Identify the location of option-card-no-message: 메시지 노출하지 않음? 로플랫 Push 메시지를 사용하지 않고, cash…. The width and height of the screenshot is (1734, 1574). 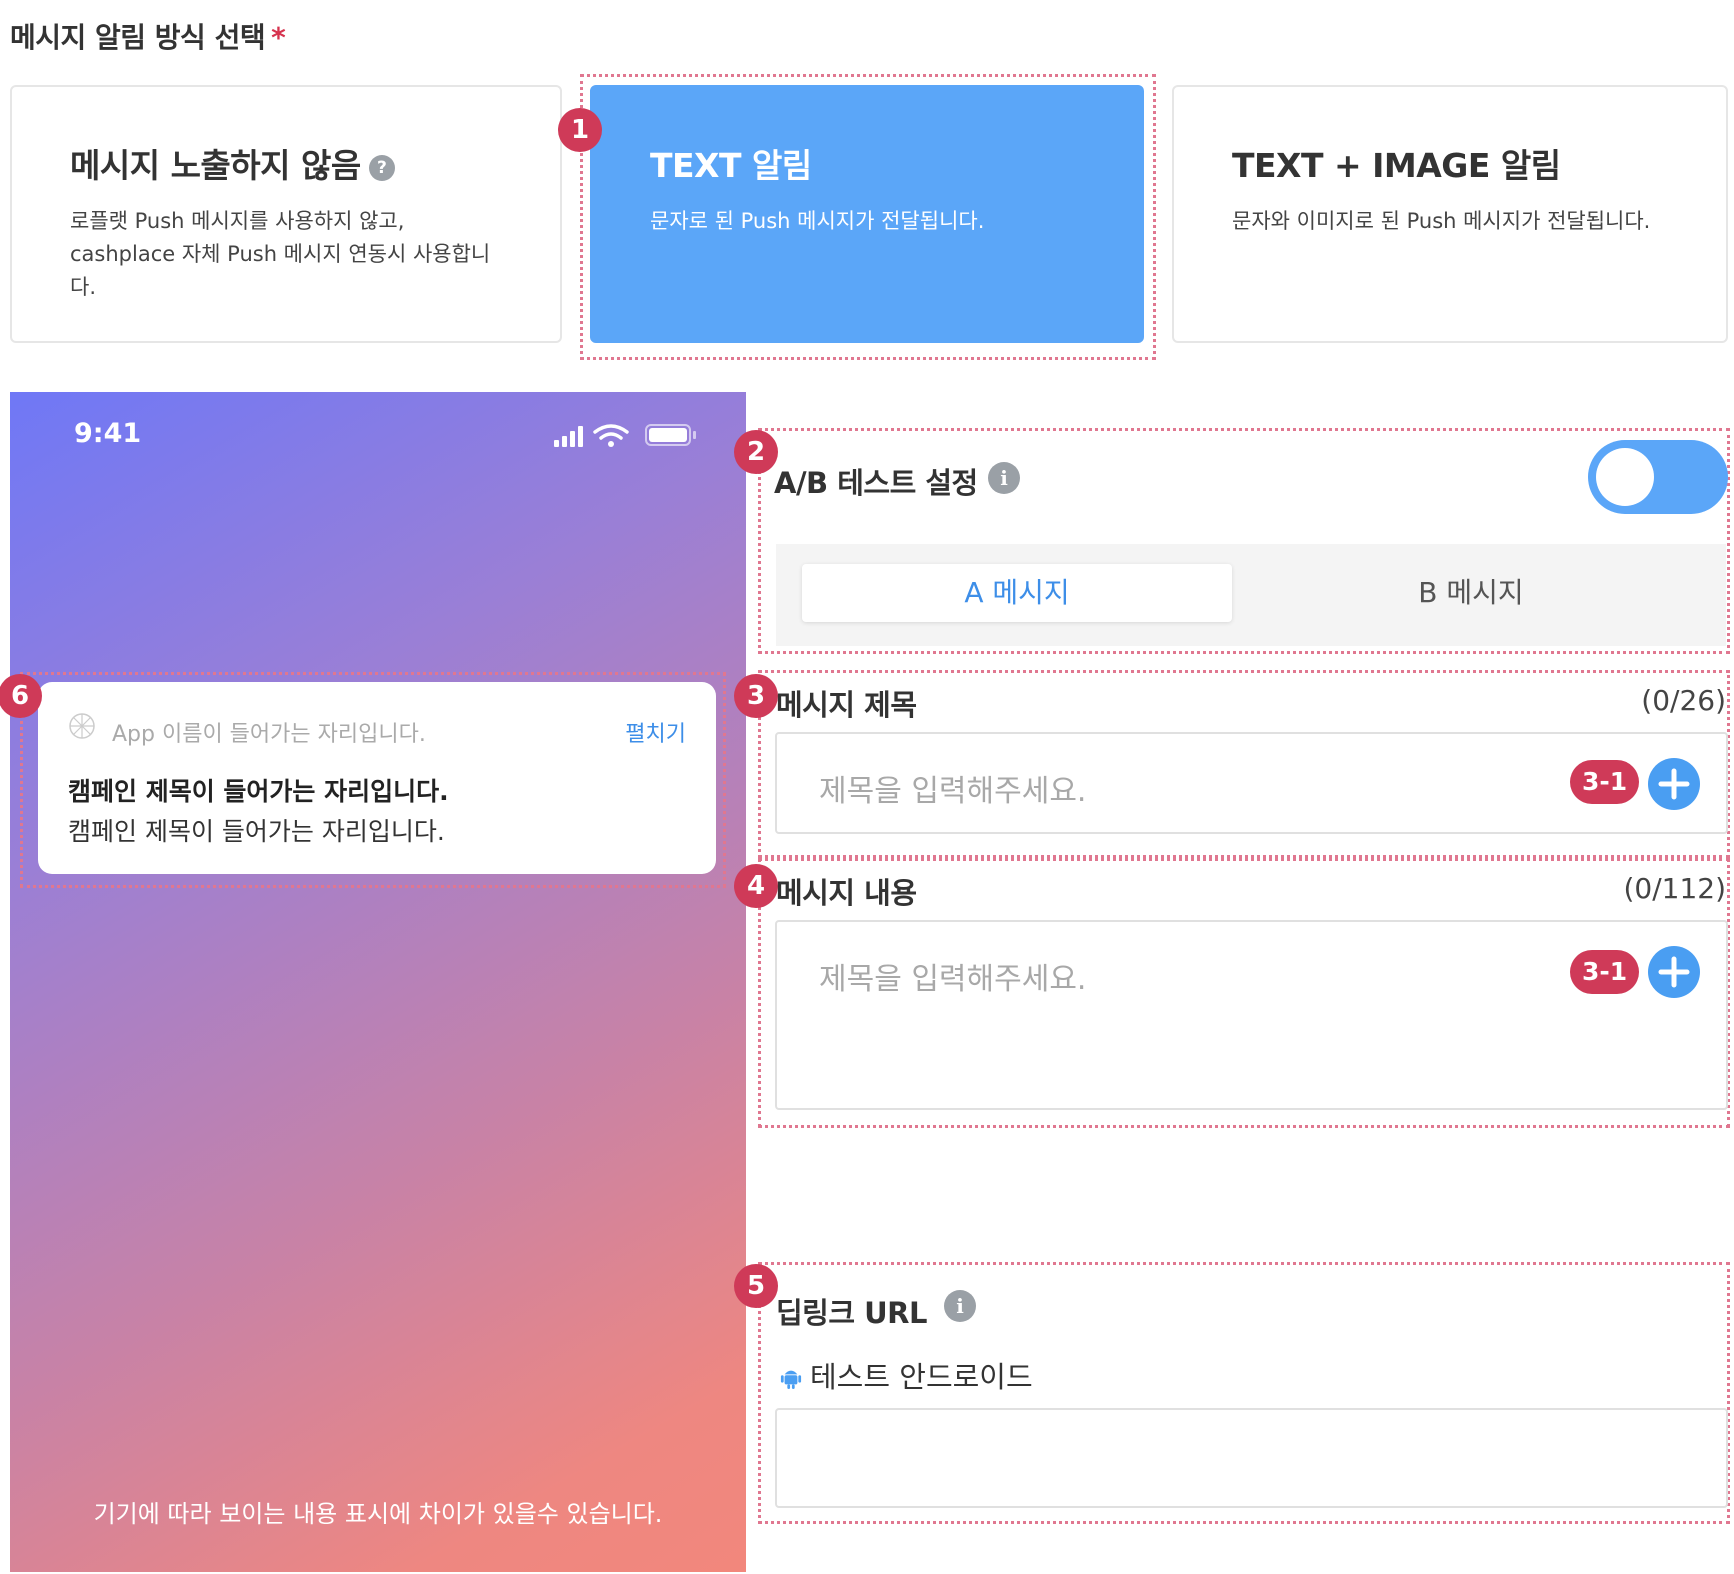
(286, 214).